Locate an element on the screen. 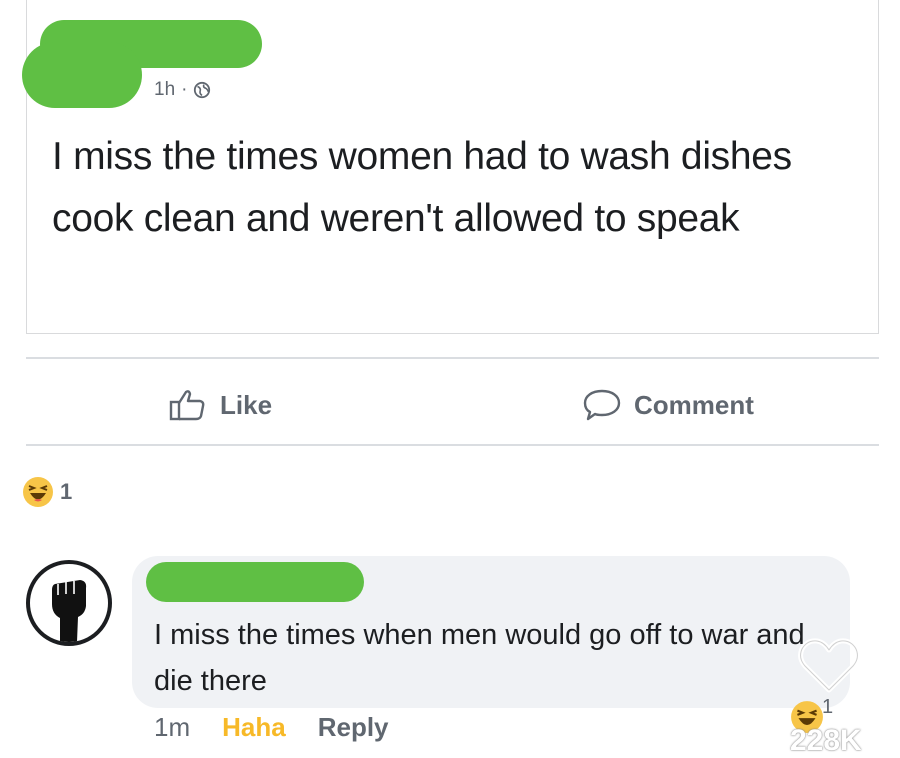 Image resolution: width=900 pixels, height=758 pixels. like-label: Like is located at coordinates (246, 404).